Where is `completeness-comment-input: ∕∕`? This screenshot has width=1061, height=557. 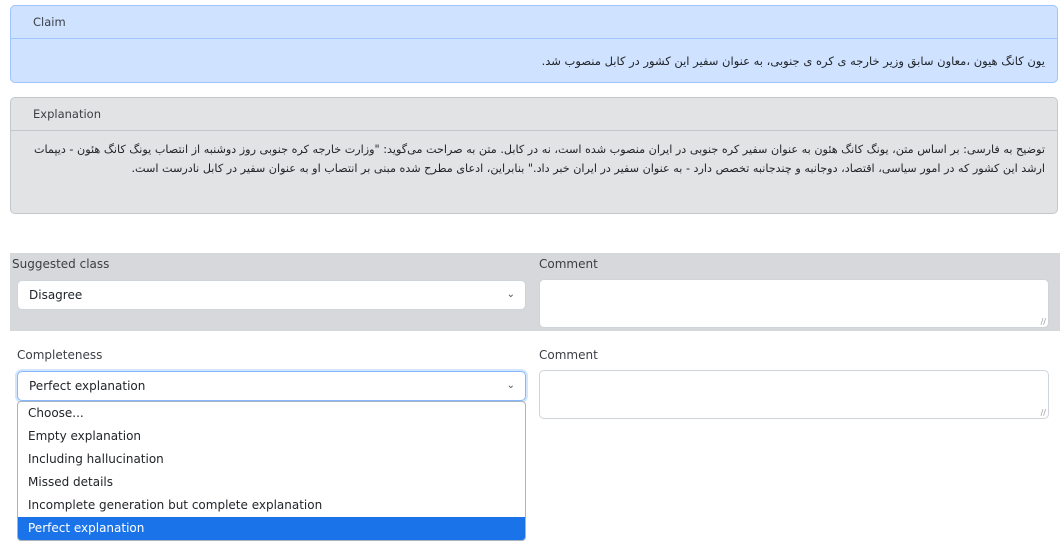 completeness-comment-input: ∕∕ is located at coordinates (794, 394).